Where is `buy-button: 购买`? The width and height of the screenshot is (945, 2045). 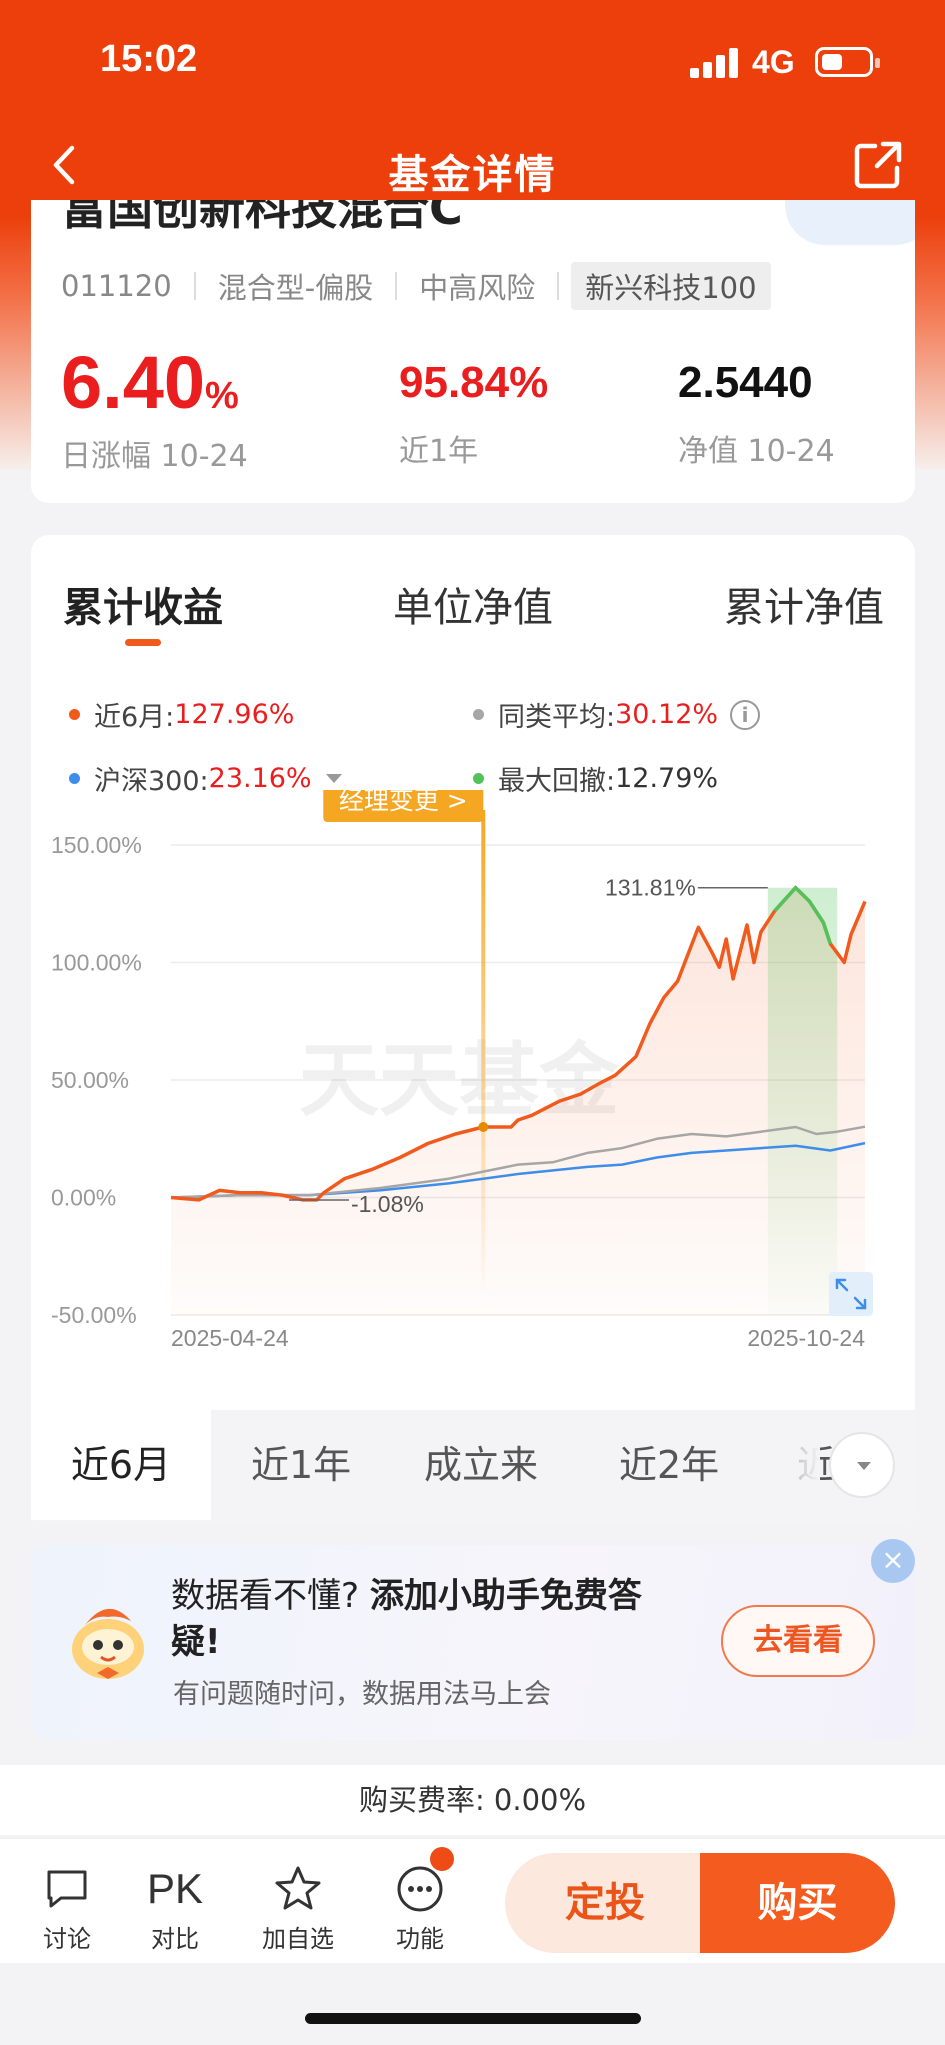 buy-button: 购买 is located at coordinates (797, 1903).